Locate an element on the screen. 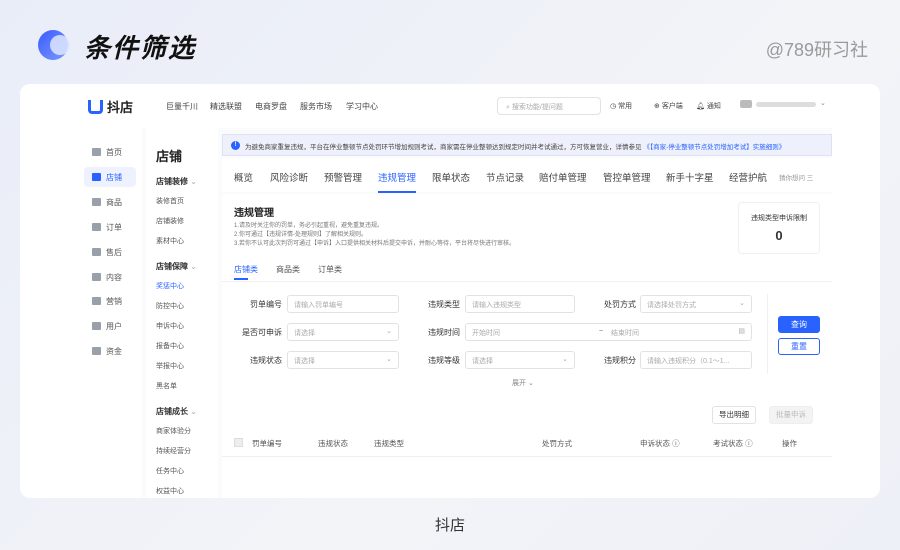  nav-link: 学习中心 is located at coordinates (362, 106).